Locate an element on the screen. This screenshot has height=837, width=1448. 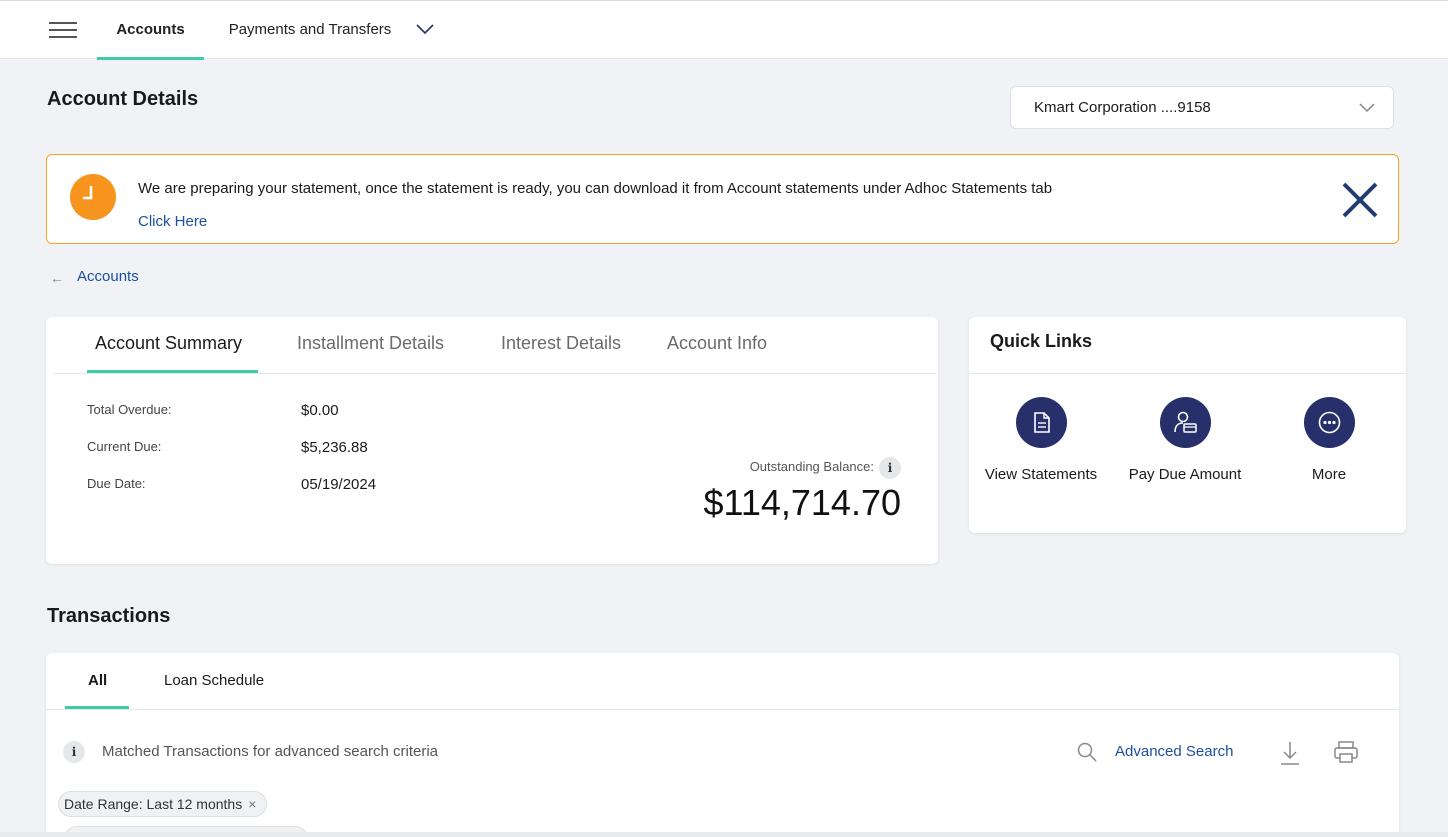
remove-filter-icon: × is located at coordinates (252, 804).